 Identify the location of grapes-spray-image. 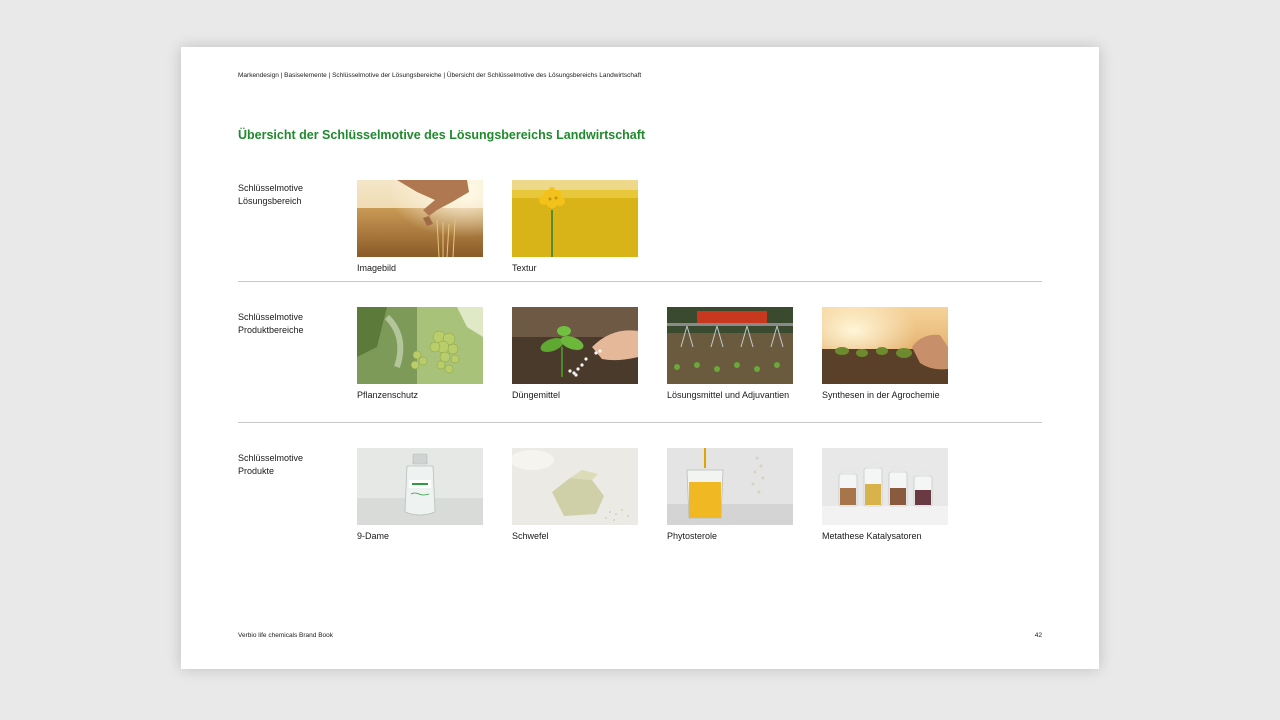
(420, 345).